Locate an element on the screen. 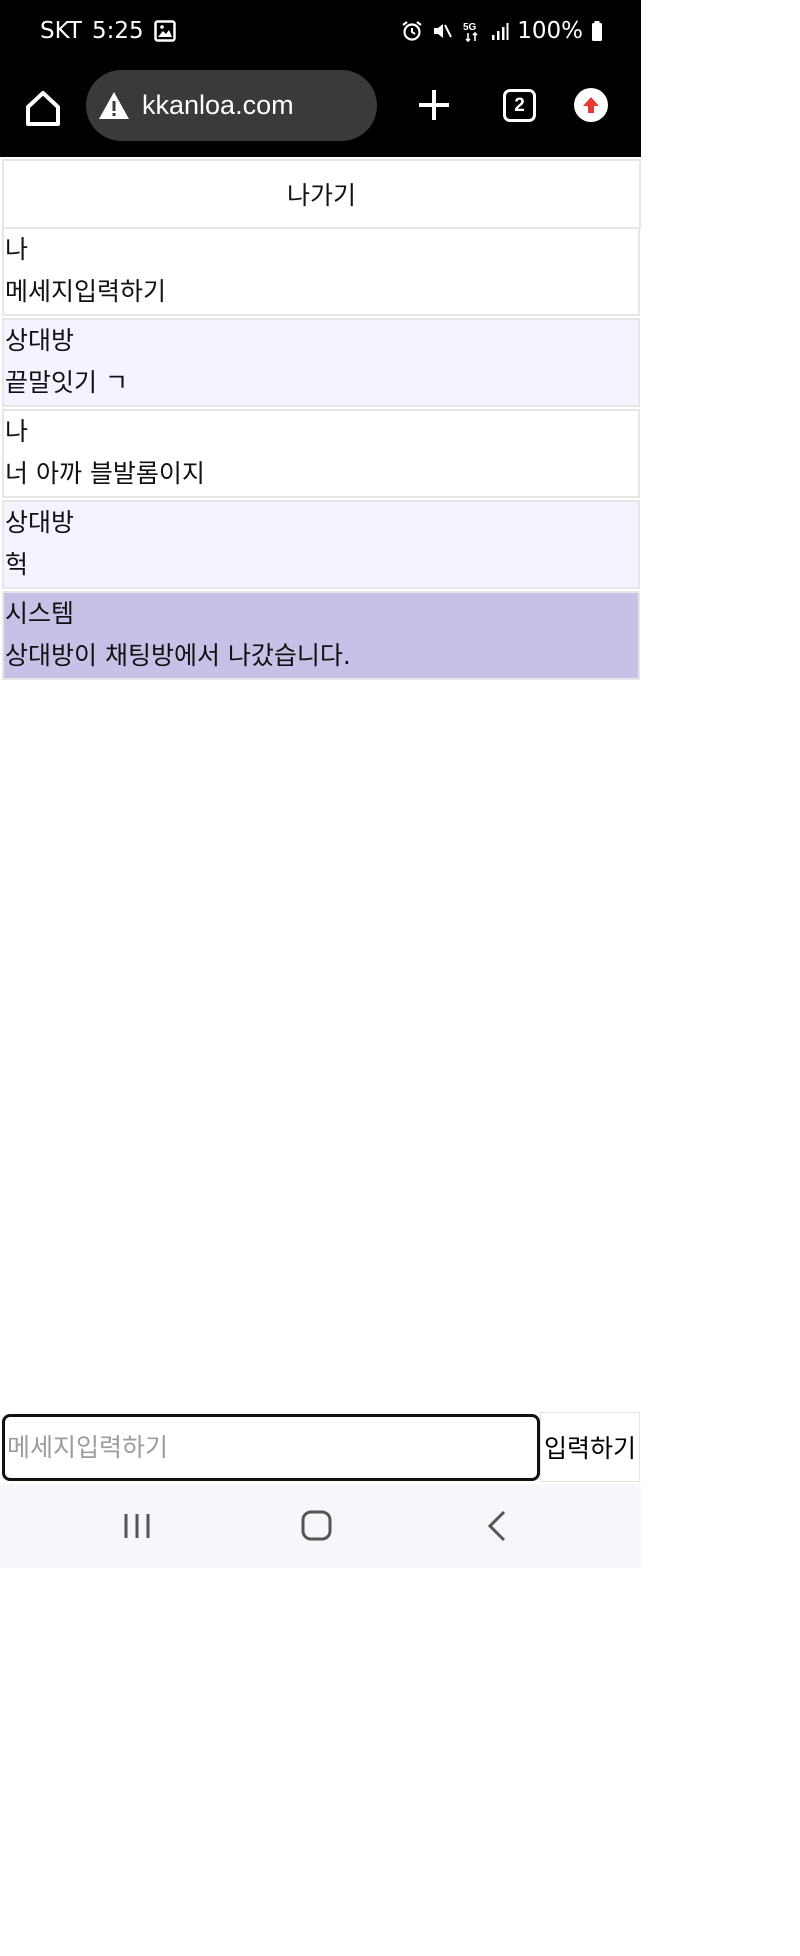 The height and width of the screenshot is (1956, 800). battery-icon is located at coordinates (597, 31).